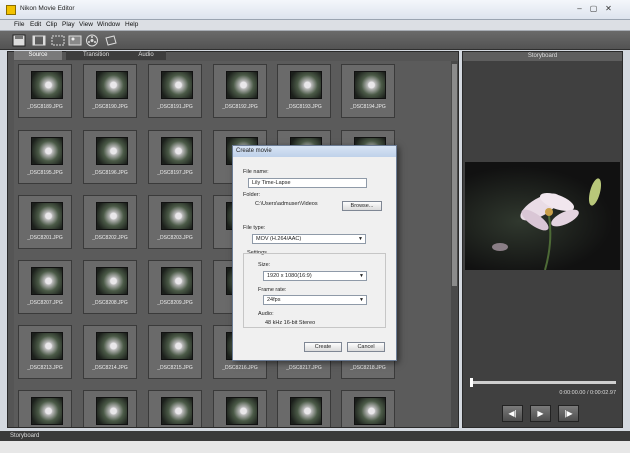 Image resolution: width=630 pixels, height=453 pixels. I want to click on thumbnail-item: _DSC8194.JPG, so click(368, 91).